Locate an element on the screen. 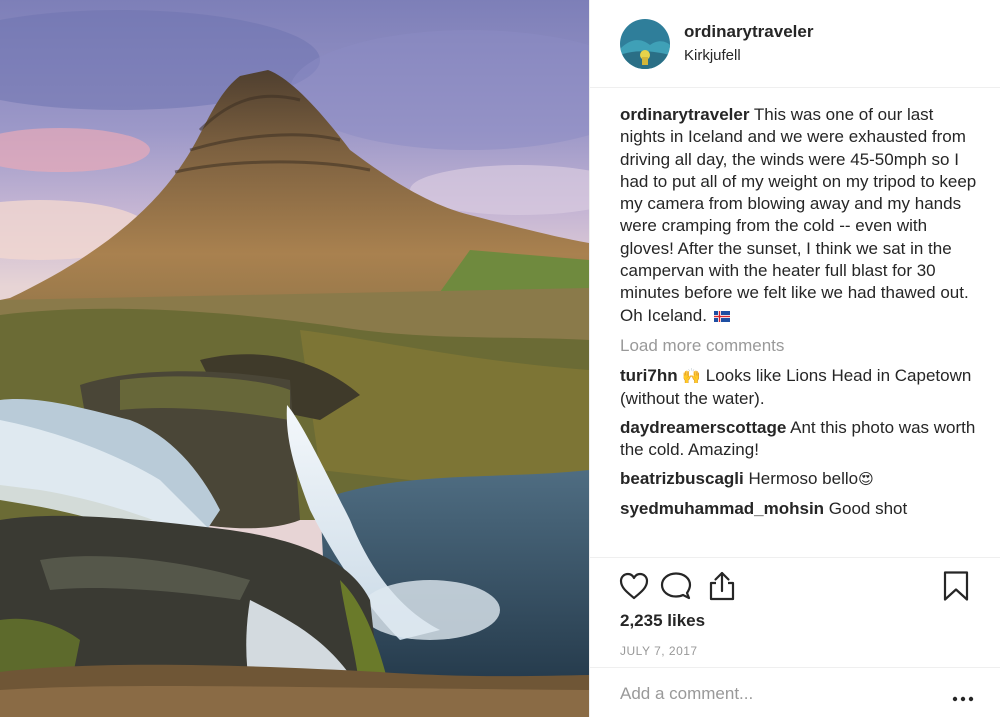  share-icon-graphic is located at coordinates (722, 586).